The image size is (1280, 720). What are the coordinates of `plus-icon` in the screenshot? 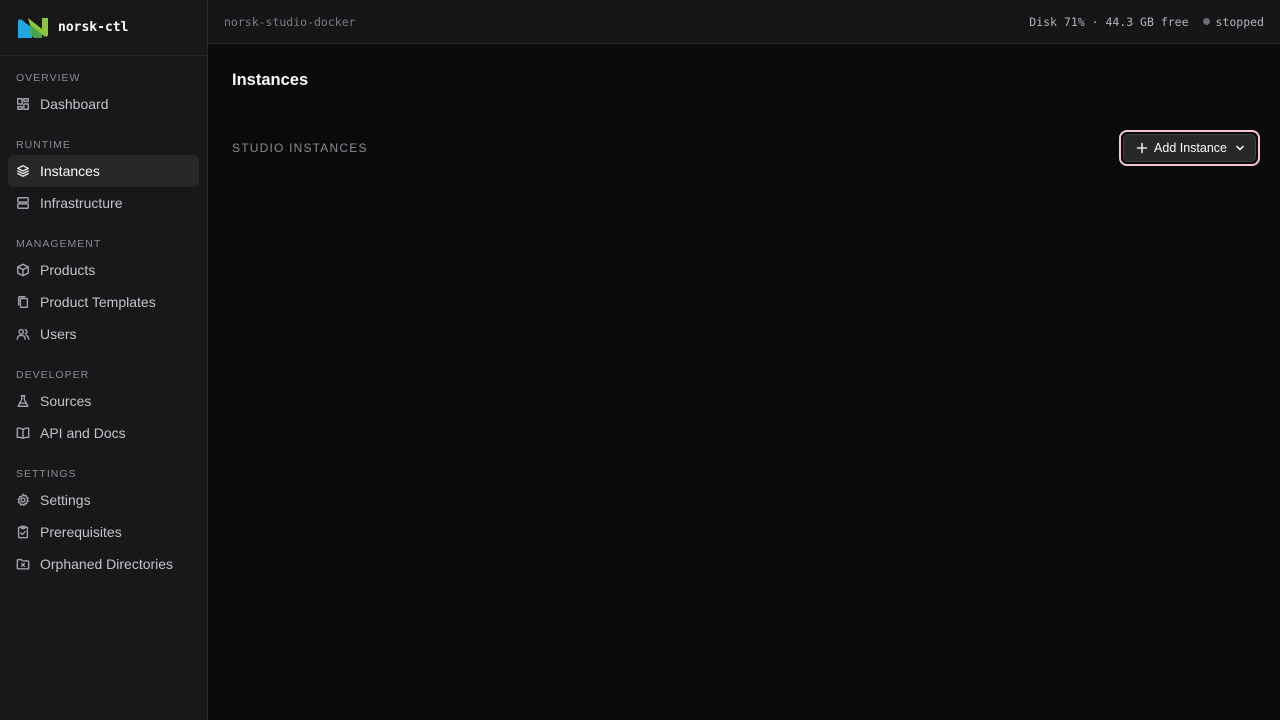 It's located at (1142, 148).